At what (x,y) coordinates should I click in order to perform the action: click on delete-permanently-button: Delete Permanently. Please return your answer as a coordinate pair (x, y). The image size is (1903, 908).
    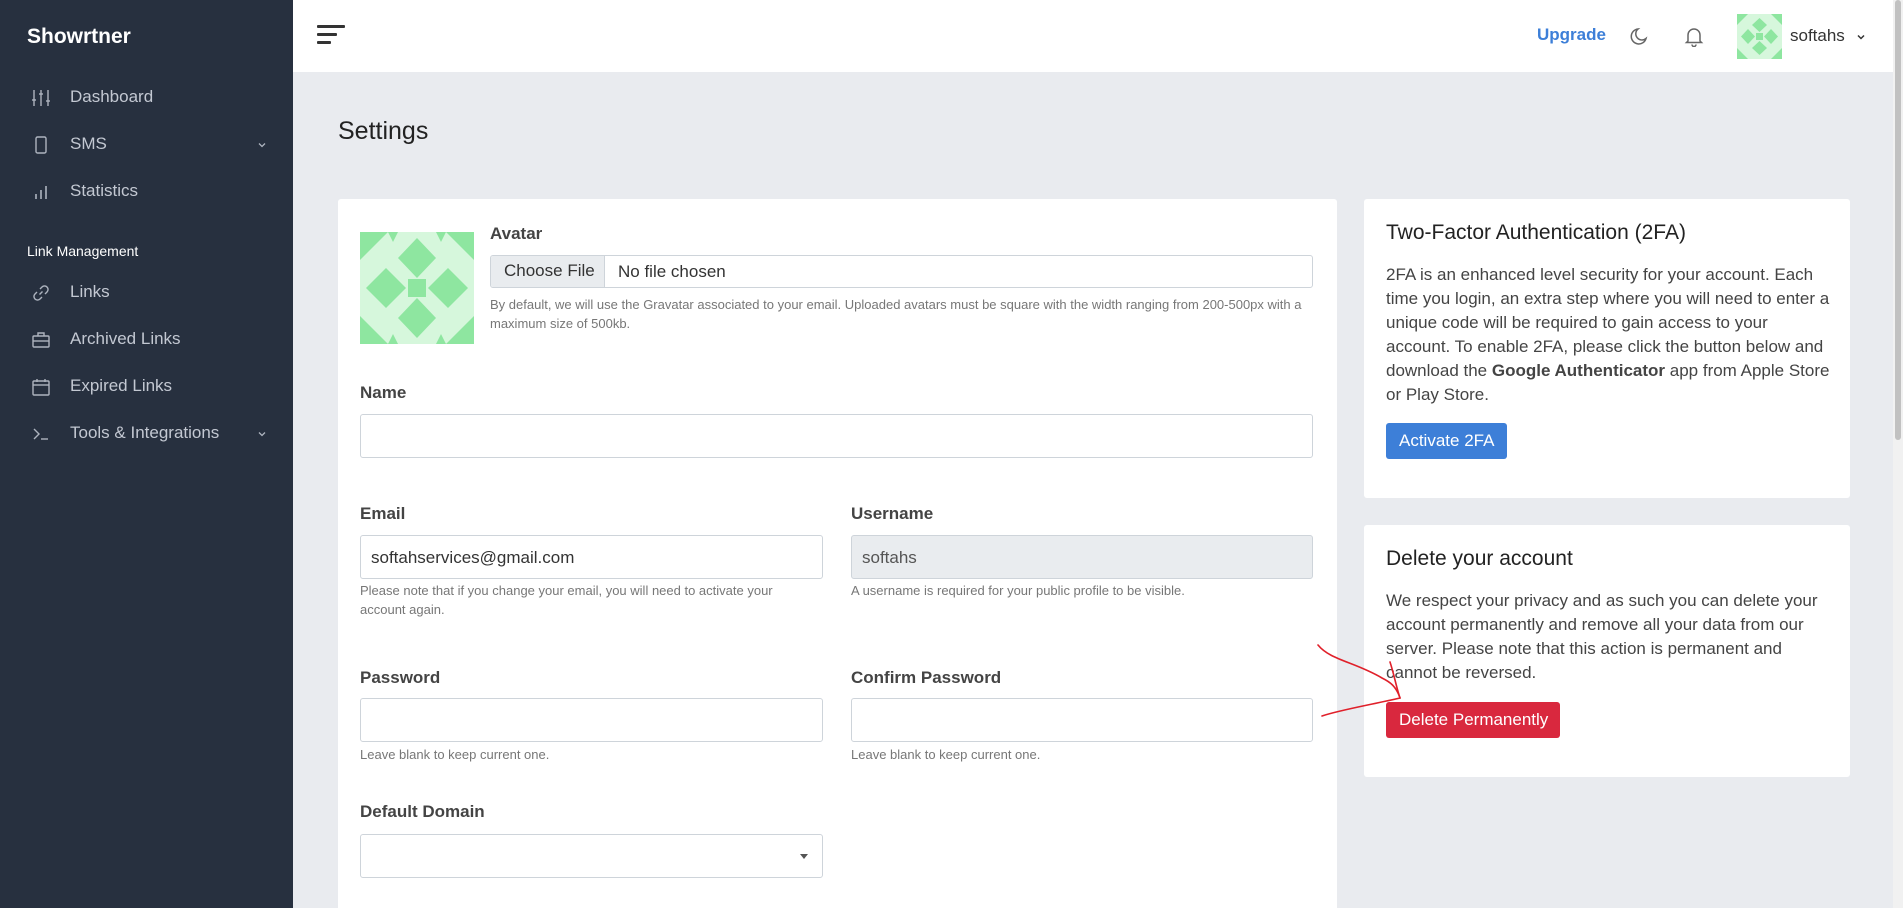
    Looking at the image, I should click on (1473, 720).